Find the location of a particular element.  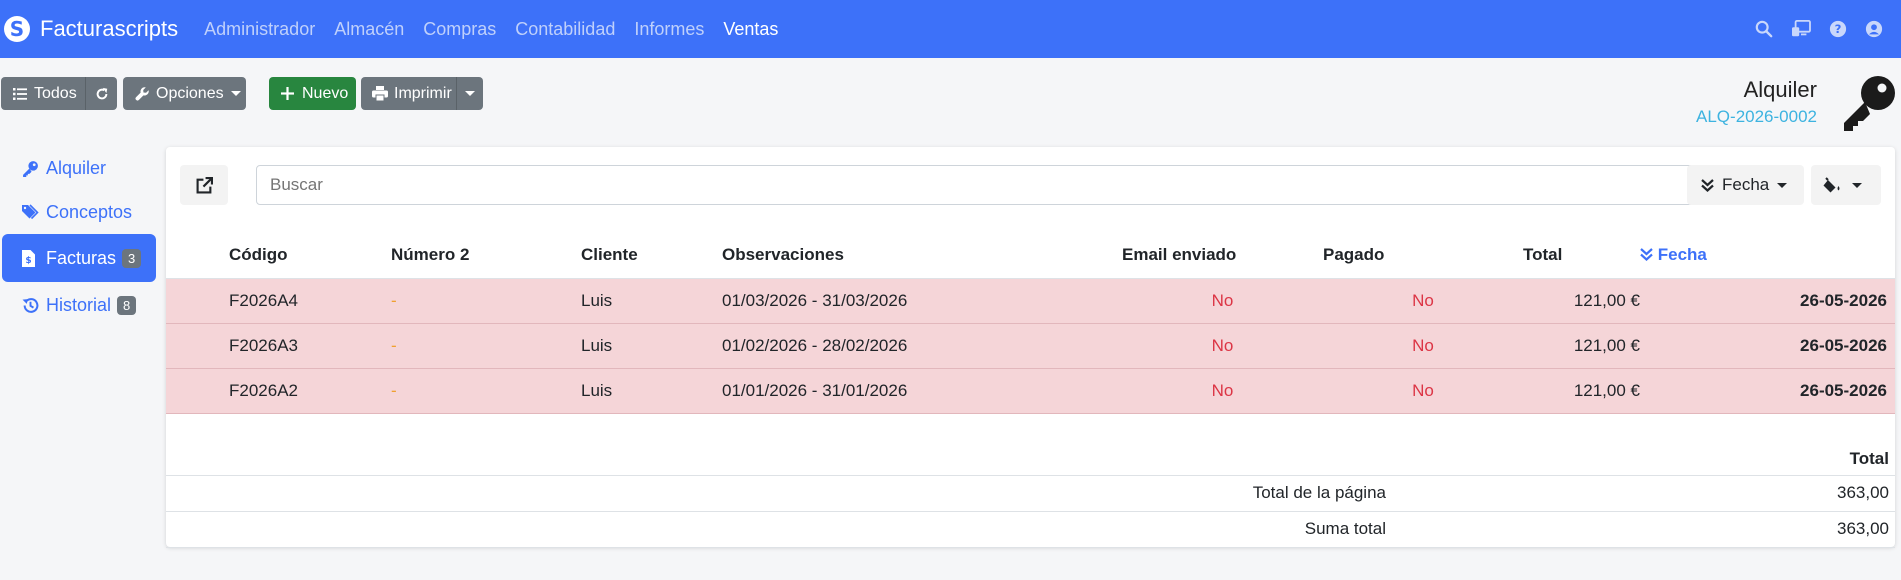

search-input is located at coordinates (980, 185).